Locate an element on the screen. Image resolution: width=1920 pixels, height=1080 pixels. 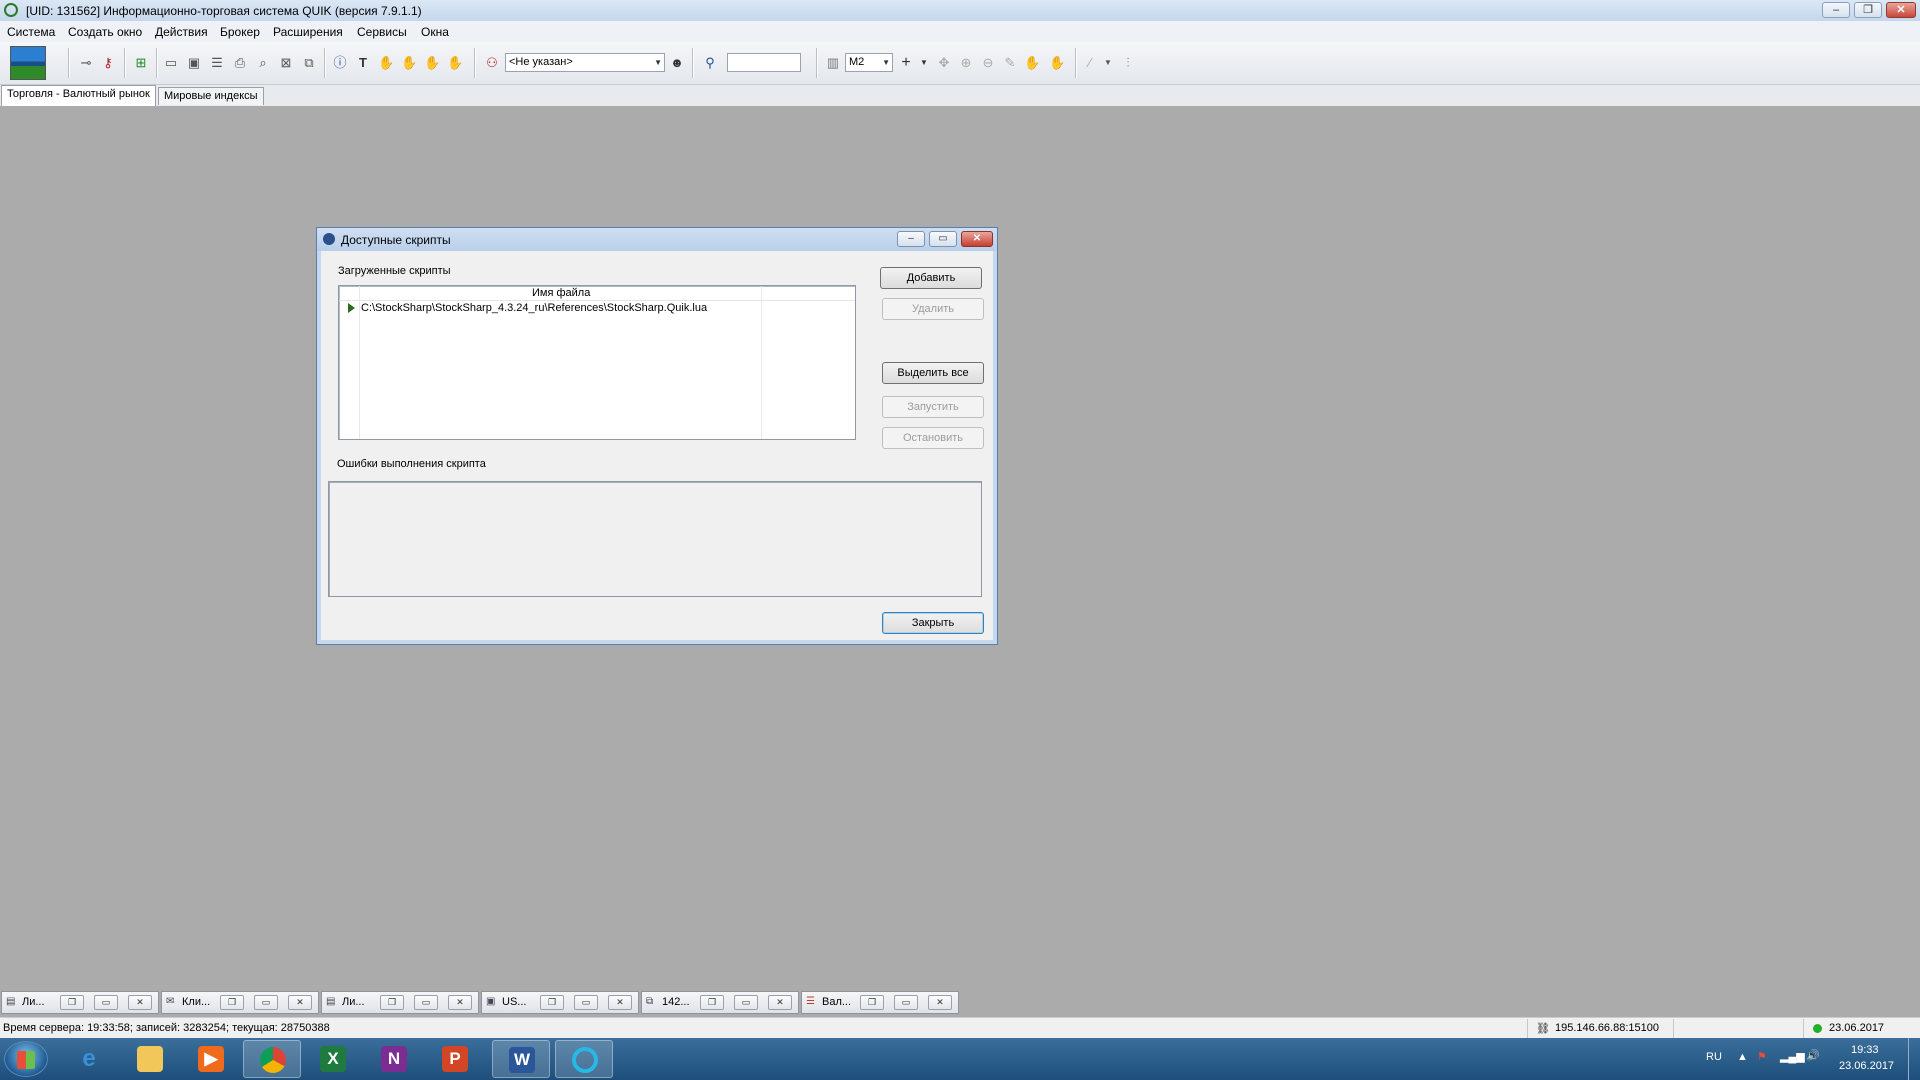
taskbar-media-player: ▶ is located at coordinates (211, 1059).